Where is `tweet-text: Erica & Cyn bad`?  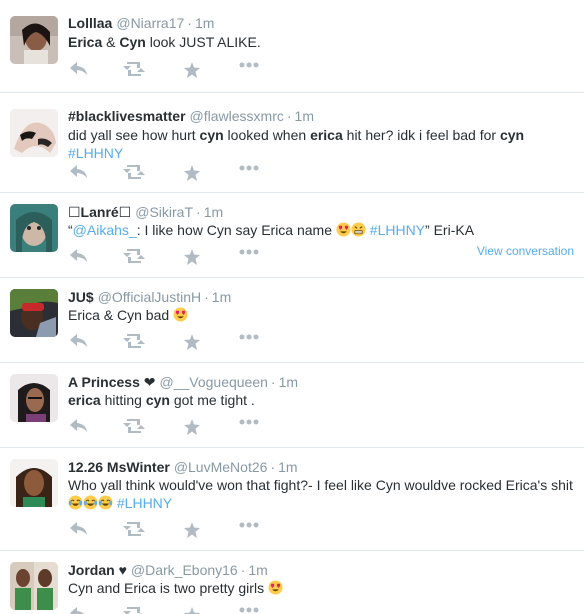
tweet-text: Erica & Cyn bad is located at coordinates (321, 315).